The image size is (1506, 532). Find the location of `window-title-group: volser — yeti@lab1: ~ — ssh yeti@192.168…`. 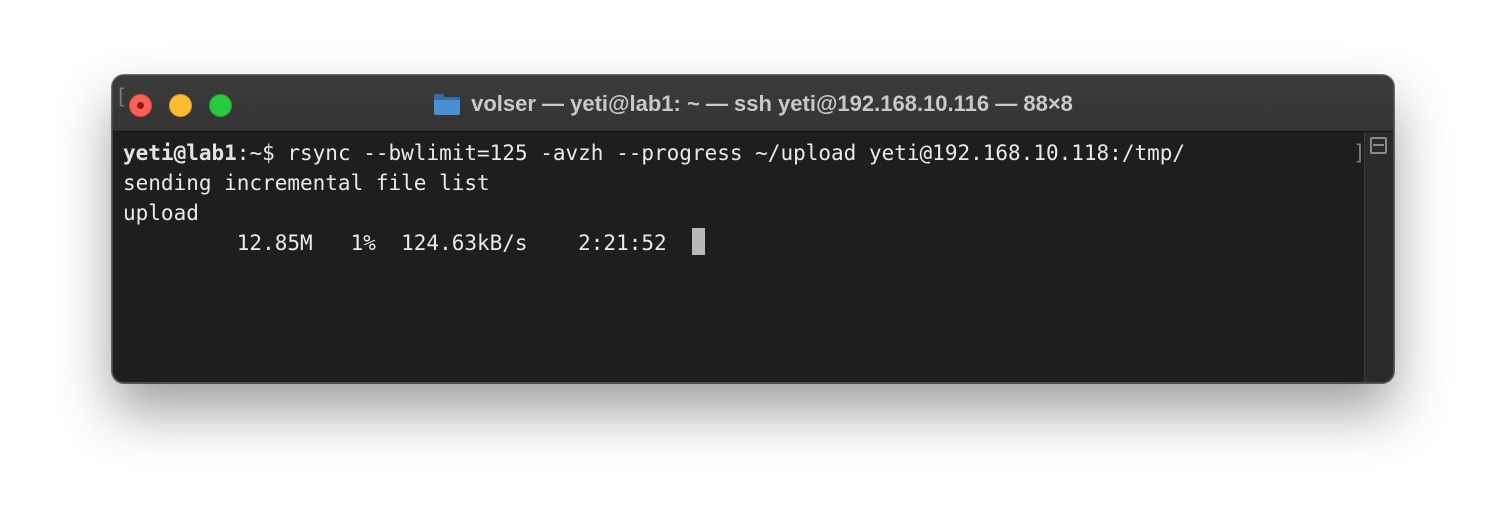

window-title-group: volser — yeti@lab1: ~ — ssh yeti@192.168… is located at coordinates (753, 104).